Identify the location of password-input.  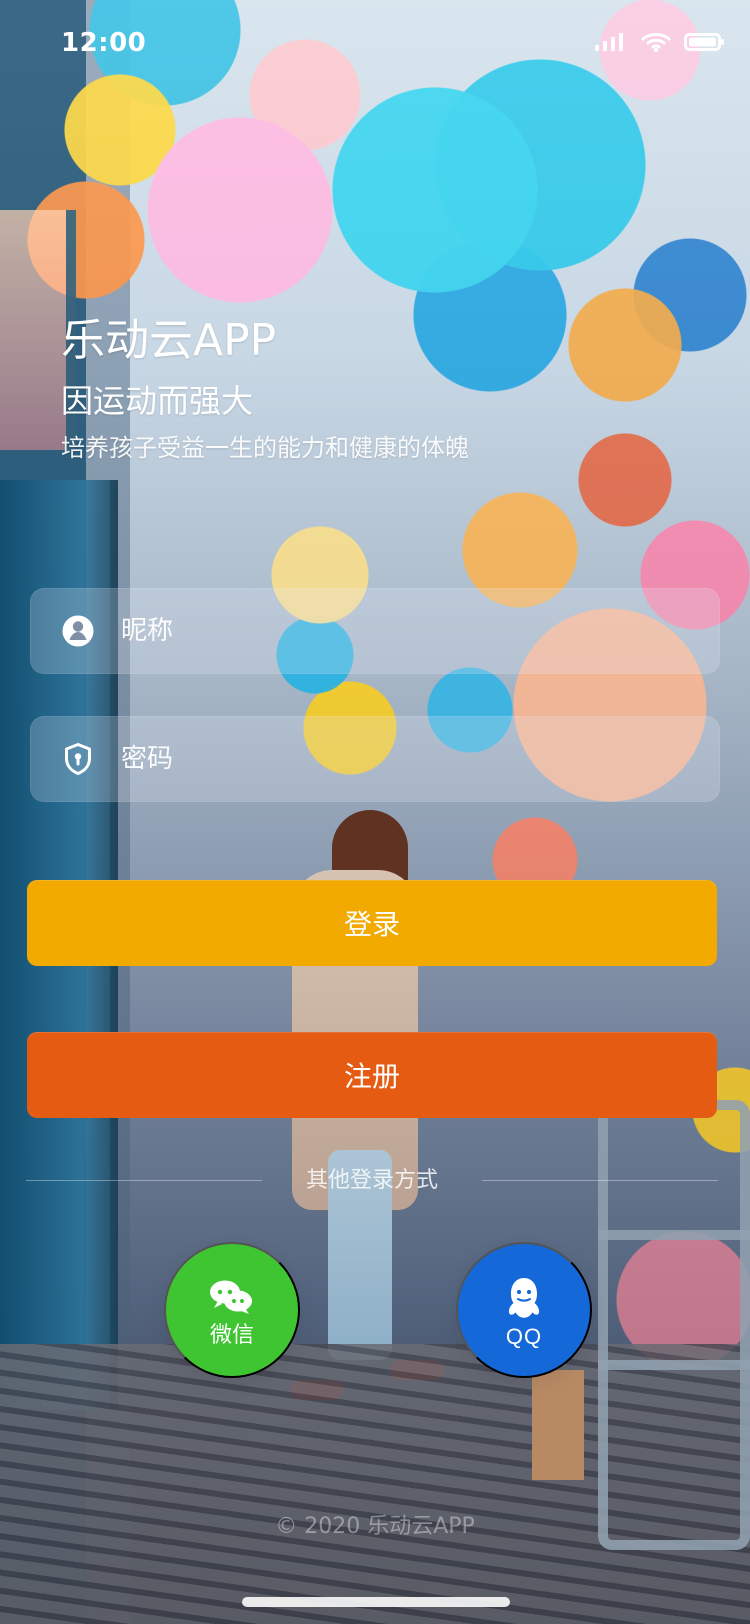
(419, 759).